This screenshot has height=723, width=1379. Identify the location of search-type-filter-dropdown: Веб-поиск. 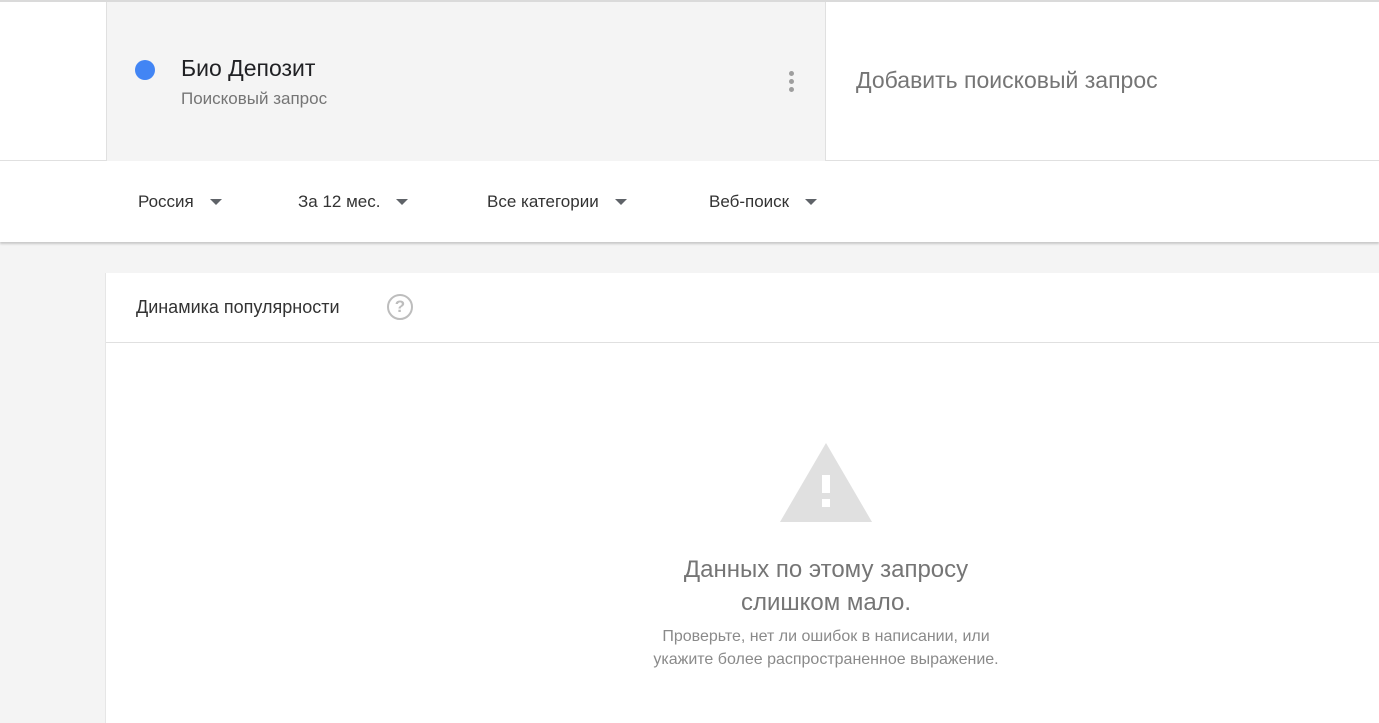
(763, 202).